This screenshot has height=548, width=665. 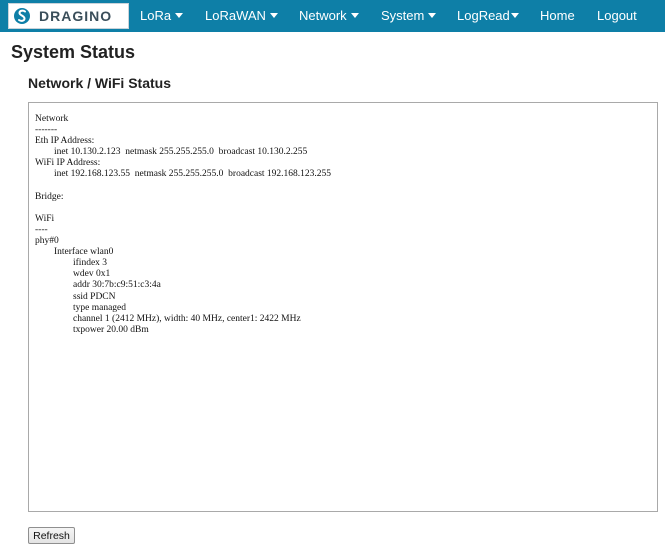 I want to click on refresh-button: Refresh, so click(x=51, y=535).